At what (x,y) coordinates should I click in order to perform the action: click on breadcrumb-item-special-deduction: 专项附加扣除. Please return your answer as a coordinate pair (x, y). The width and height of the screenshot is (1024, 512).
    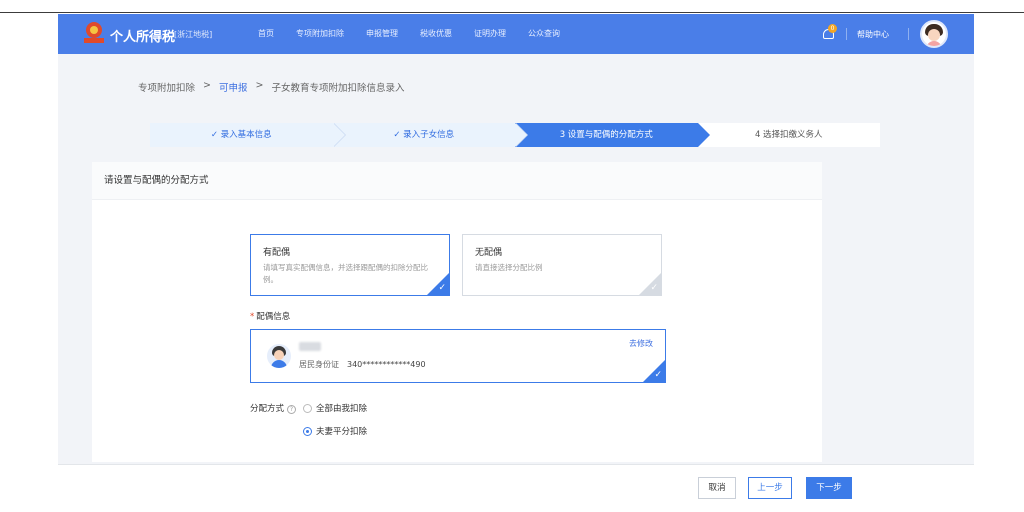
    Looking at the image, I should click on (166, 87).